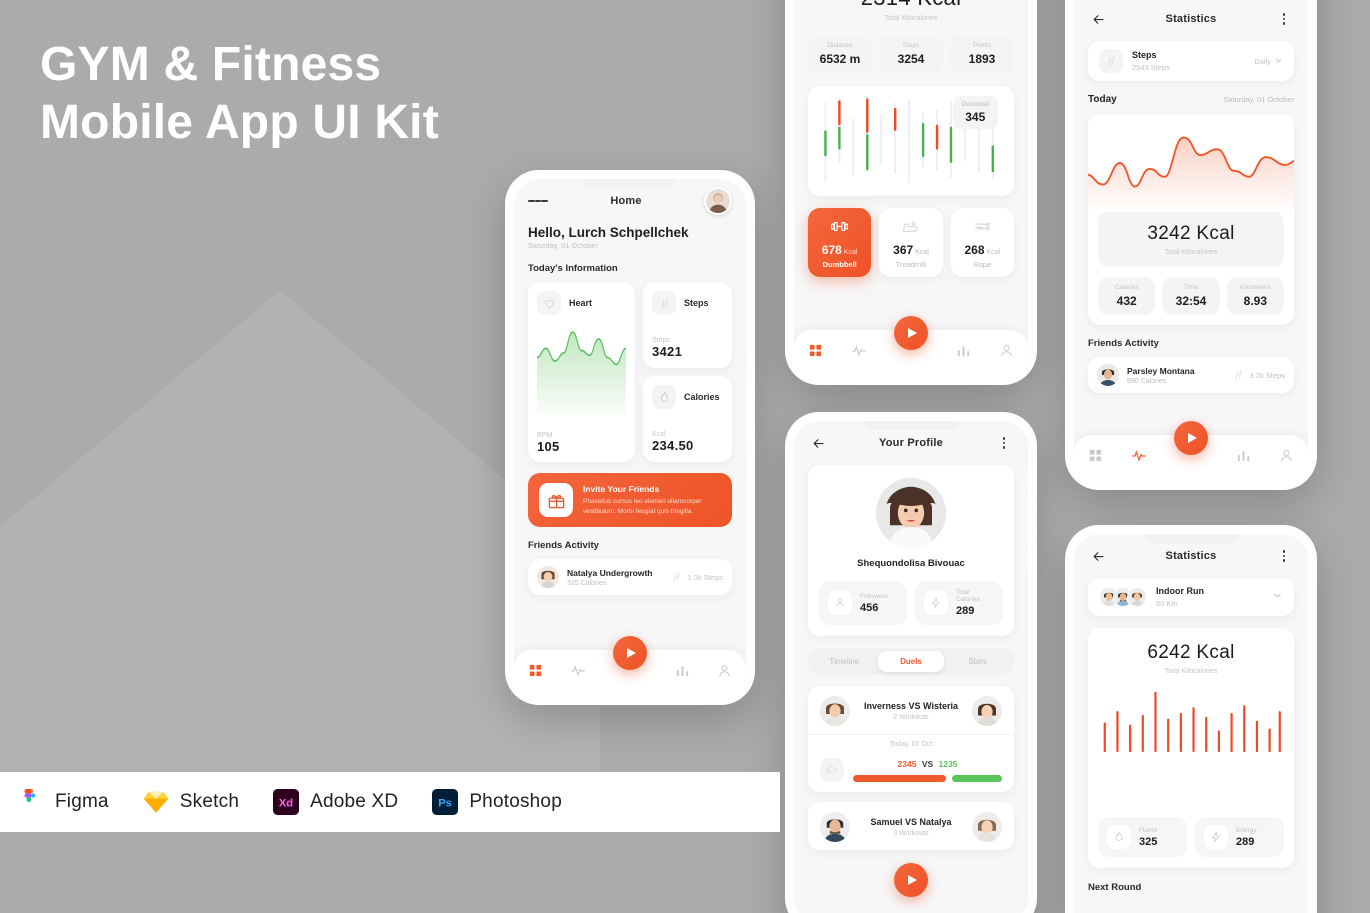  Describe the element at coordinates (1148, 841) in the screenshot. I see `mini-stat-flame-value: 325` at that location.